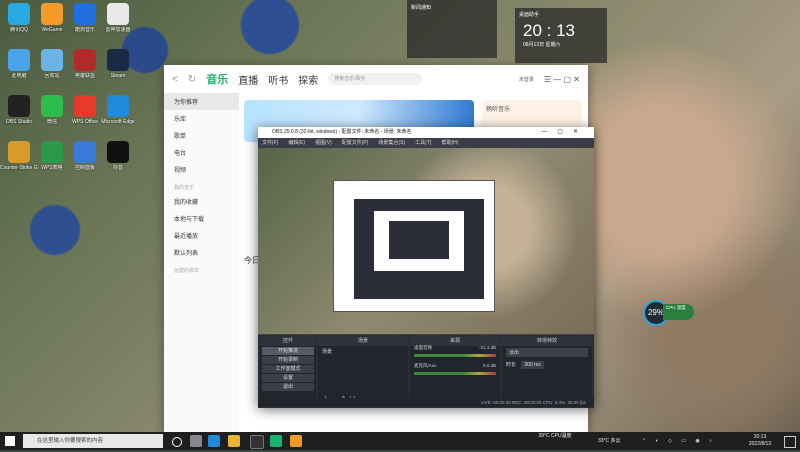 The width and height of the screenshot is (800, 452). I want to click on sidebar-item-recommend: 为你推荐, so click(201, 101).